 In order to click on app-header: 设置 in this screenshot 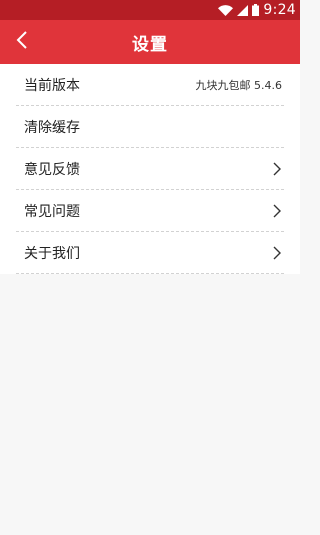, I will do `click(150, 42)`.